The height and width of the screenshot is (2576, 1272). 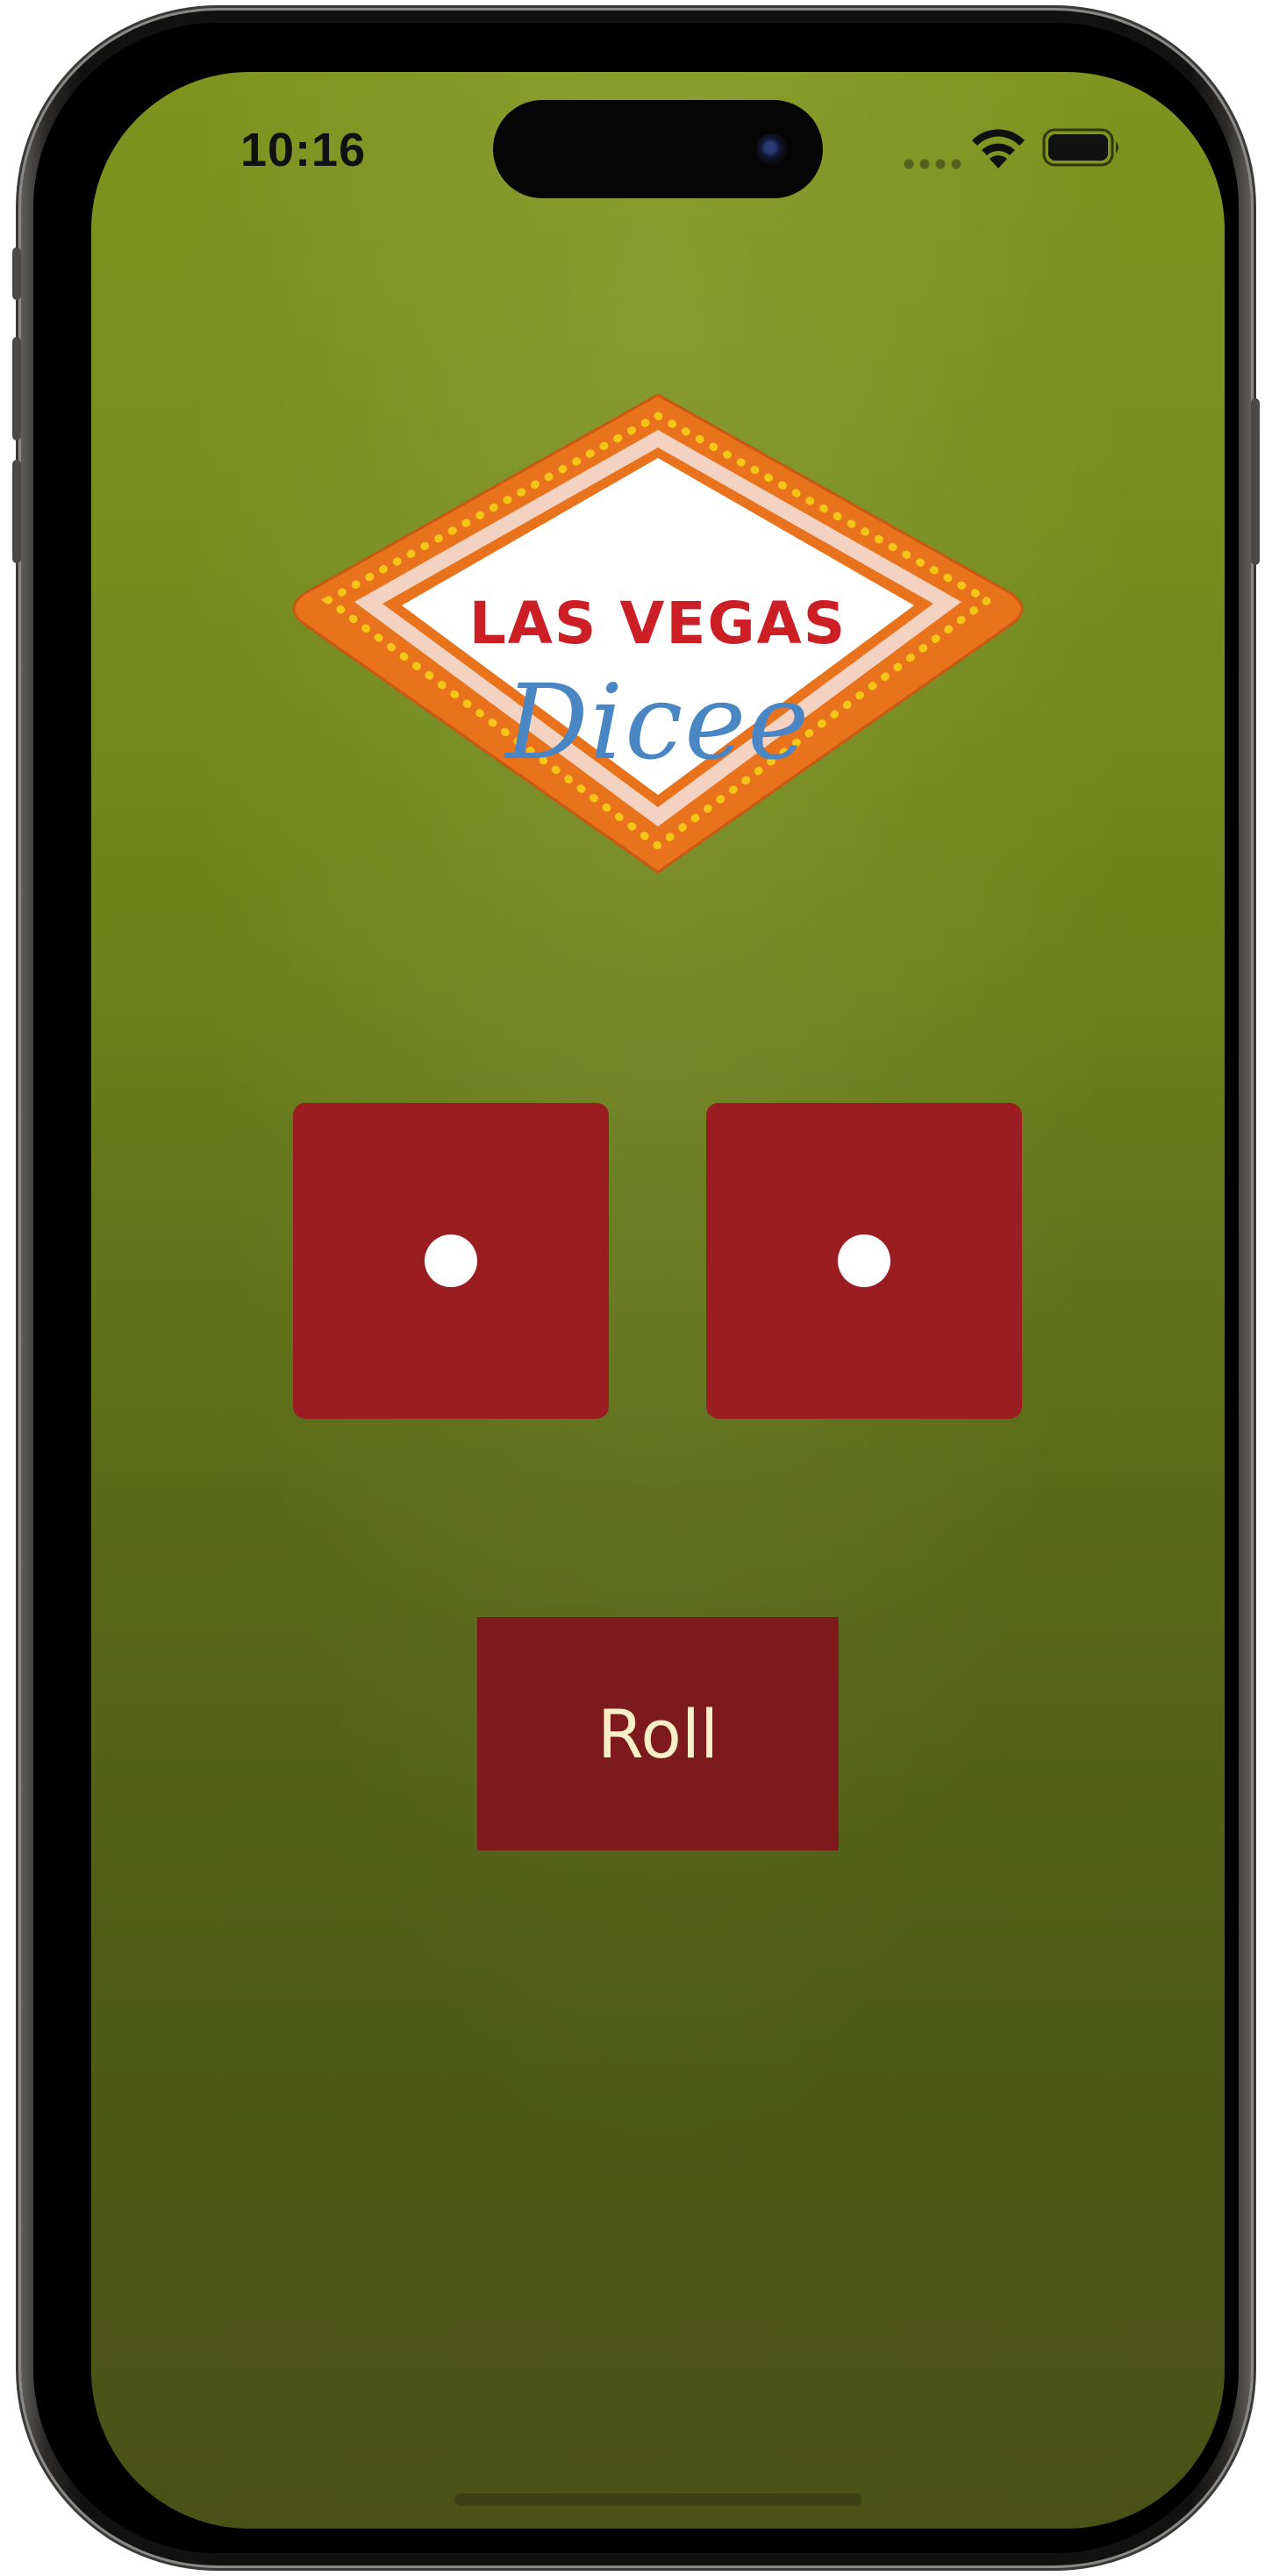 What do you see at coordinates (658, 149) in the screenshot?
I see `dynamic-island` at bounding box center [658, 149].